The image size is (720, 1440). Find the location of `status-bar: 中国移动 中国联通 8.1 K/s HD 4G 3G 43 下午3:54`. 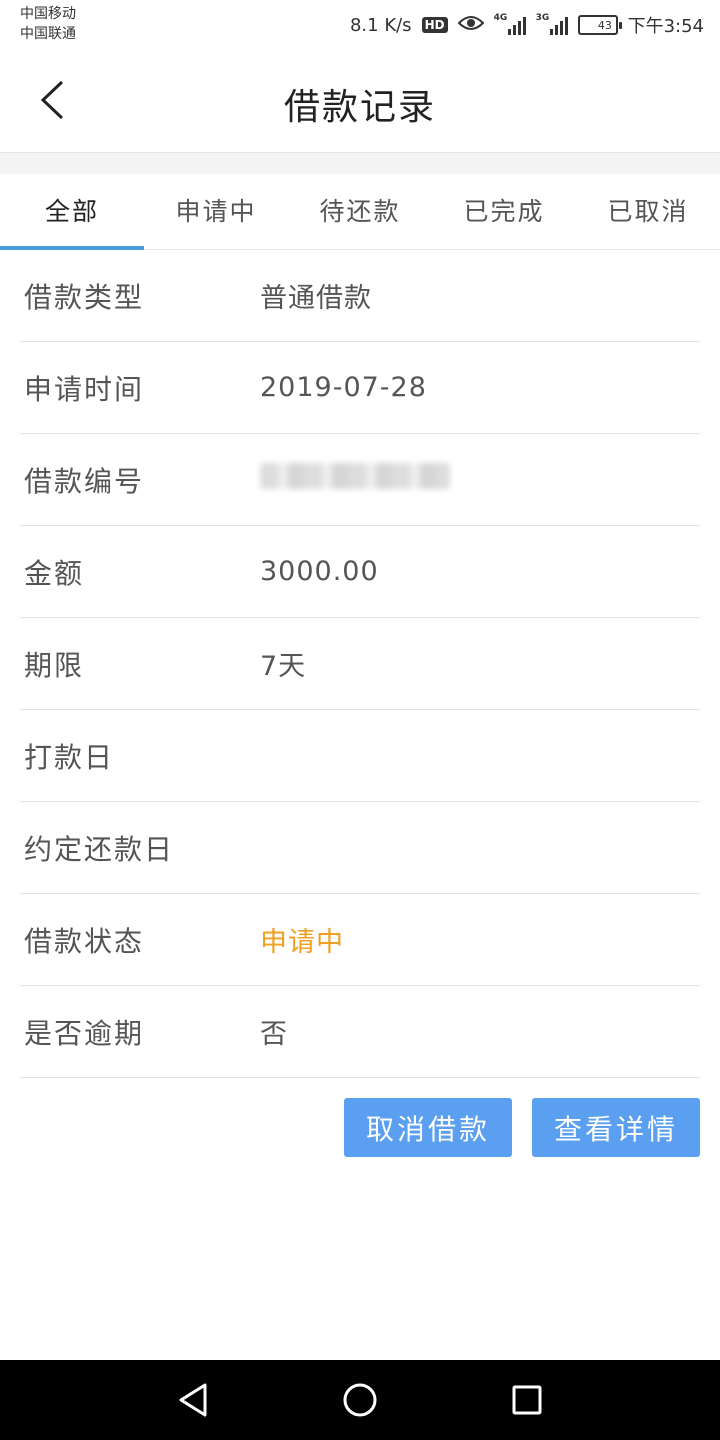

status-bar: 中国移动 中国联通 8.1 K/s HD 4G 3G 43 下午3:54 is located at coordinates (360, 25).